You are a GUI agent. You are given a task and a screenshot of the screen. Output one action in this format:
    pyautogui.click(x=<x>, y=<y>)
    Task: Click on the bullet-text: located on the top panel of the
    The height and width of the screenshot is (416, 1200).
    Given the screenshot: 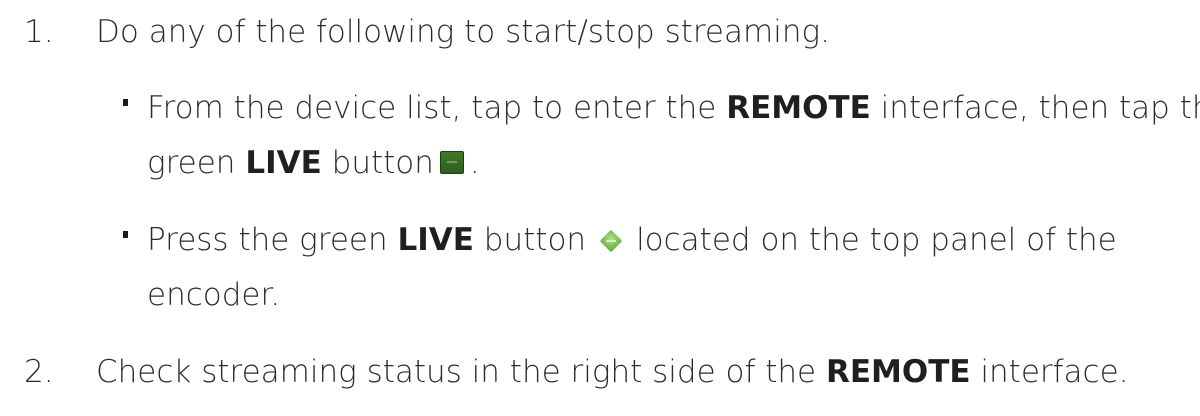 What is the action you would take?
    pyautogui.click(x=876, y=240)
    